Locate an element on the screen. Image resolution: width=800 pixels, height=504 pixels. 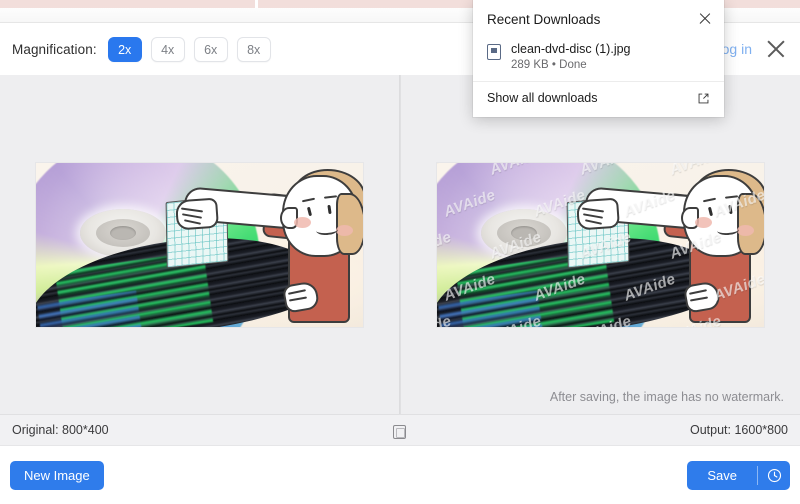
original-size-label: Original: 800*400 is located at coordinates (60, 430).